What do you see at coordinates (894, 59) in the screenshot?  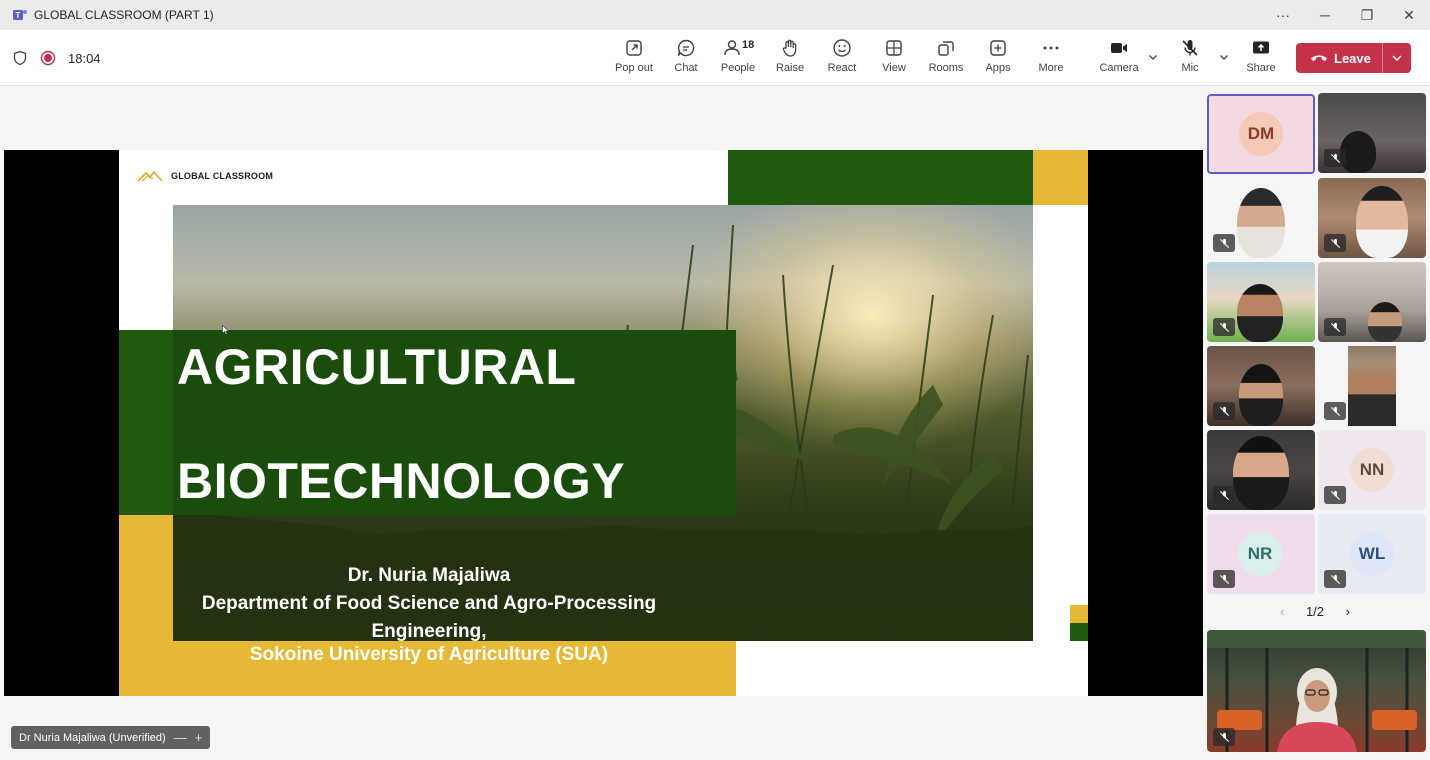 I see `view-button: View` at bounding box center [894, 59].